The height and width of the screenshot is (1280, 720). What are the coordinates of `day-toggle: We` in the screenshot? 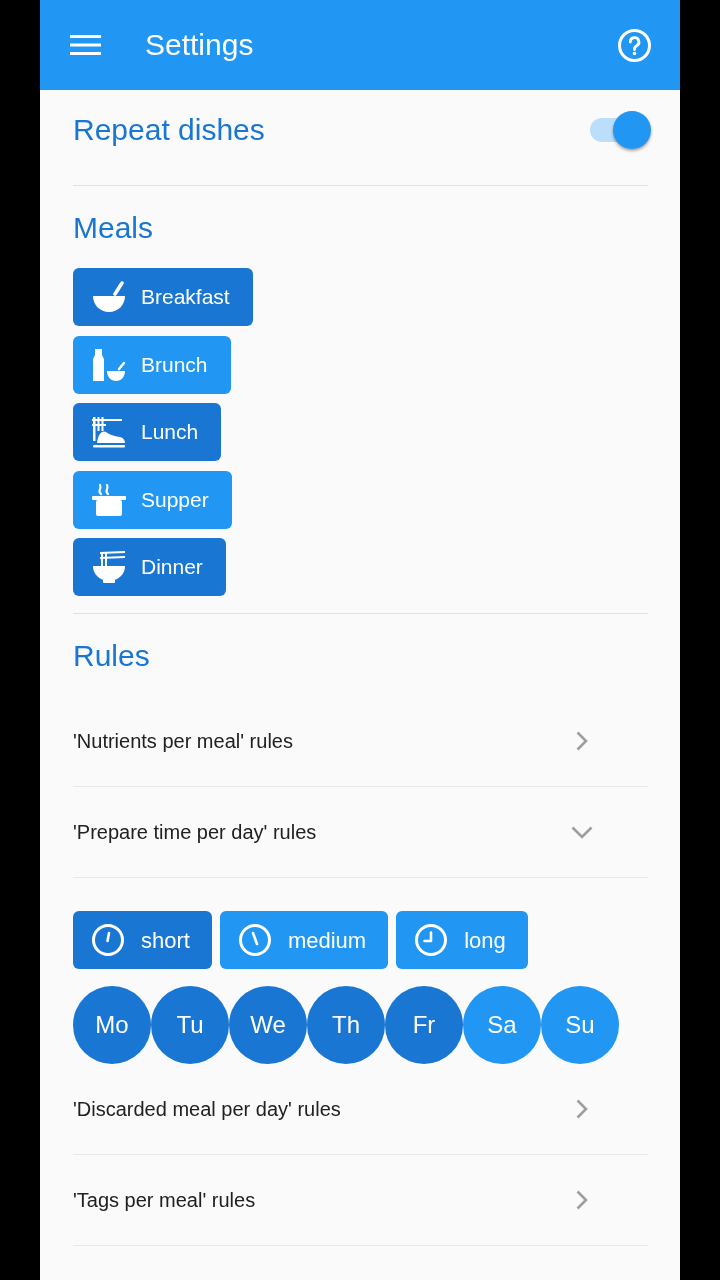 It's located at (268, 1025).